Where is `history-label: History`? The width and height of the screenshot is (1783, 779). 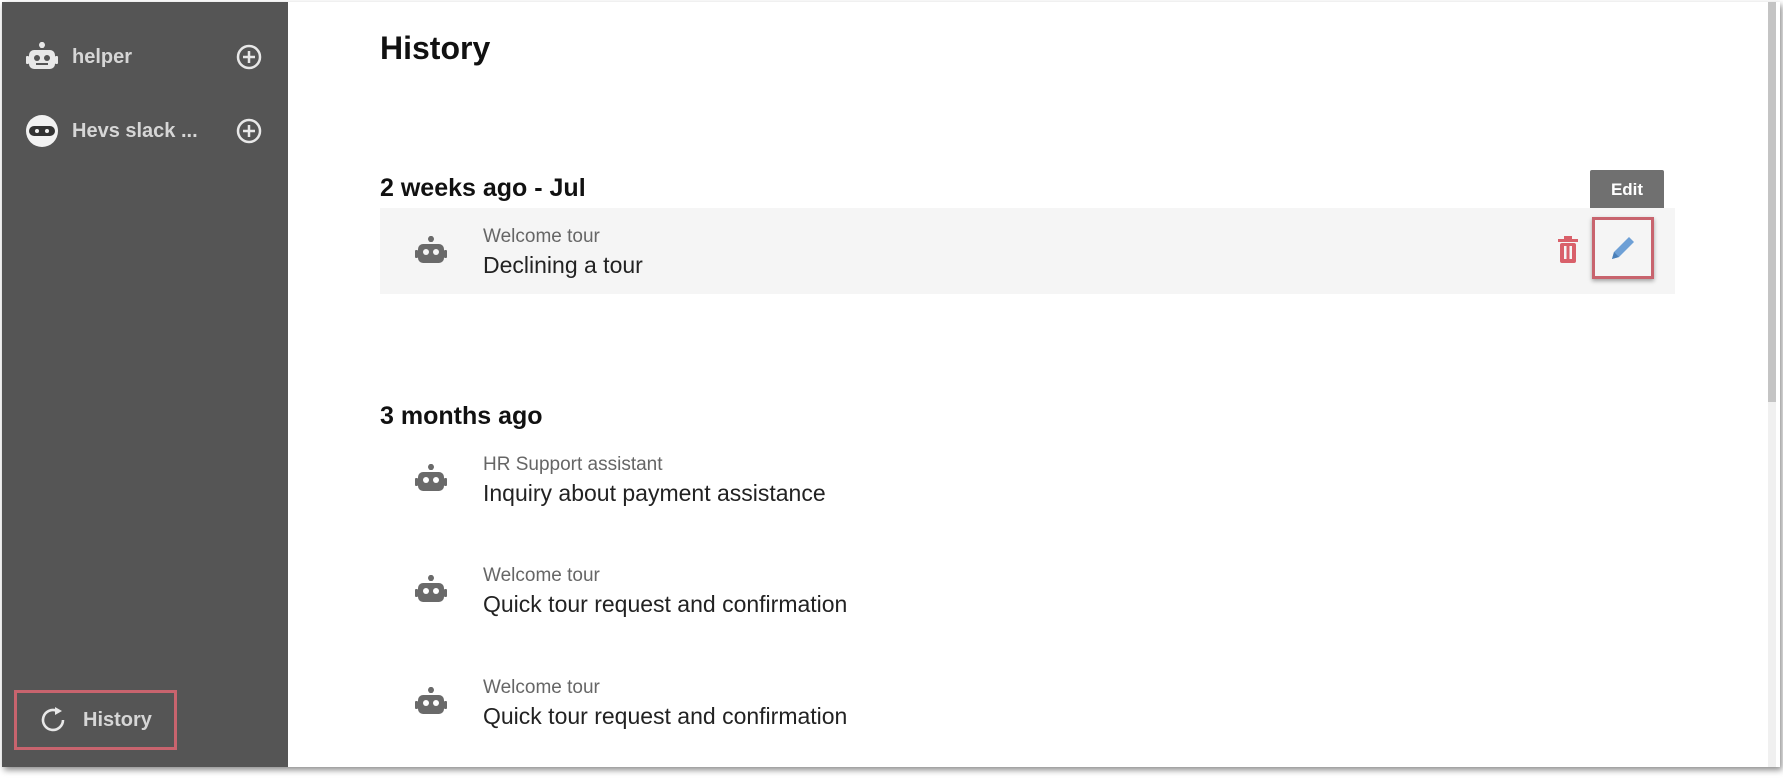 history-label: History is located at coordinates (117, 719).